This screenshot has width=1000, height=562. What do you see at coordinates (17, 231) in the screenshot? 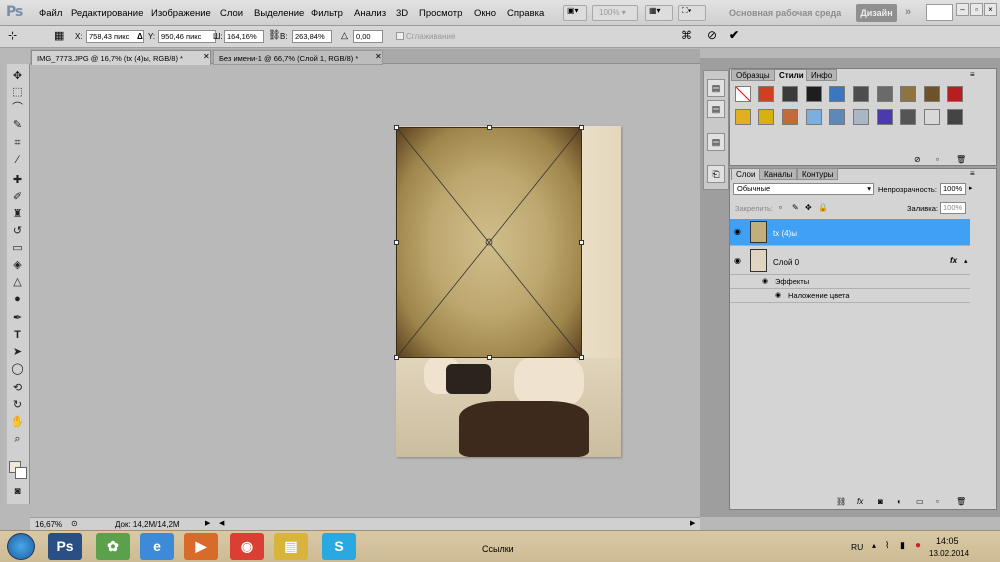
I see `history-brush-icon: ↺` at bounding box center [17, 231].